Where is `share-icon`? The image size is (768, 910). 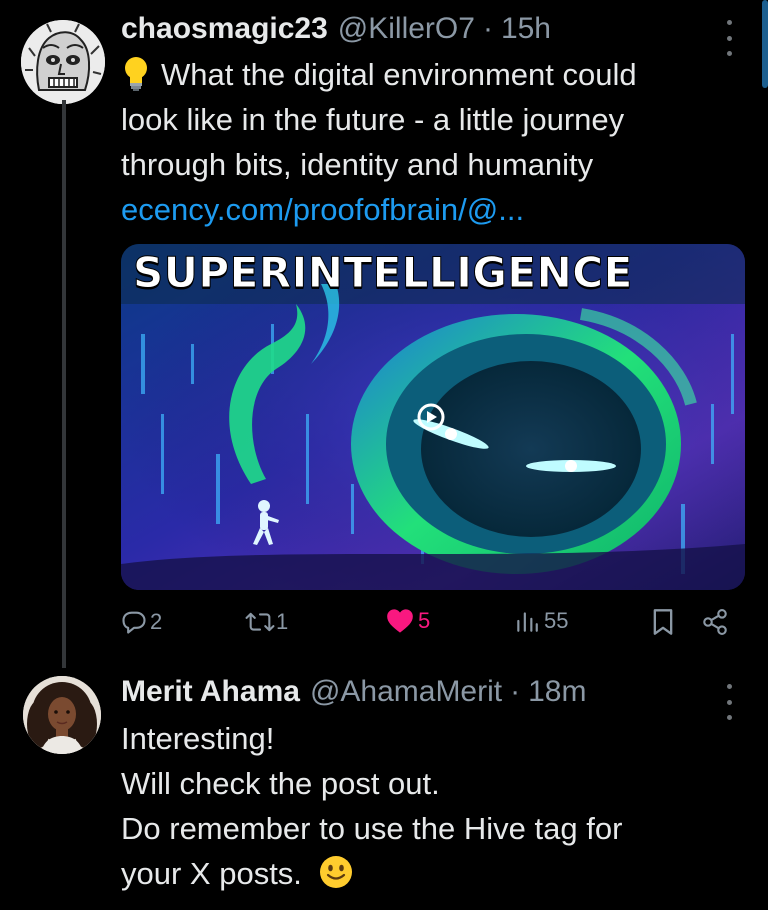
share-icon is located at coordinates (715, 622).